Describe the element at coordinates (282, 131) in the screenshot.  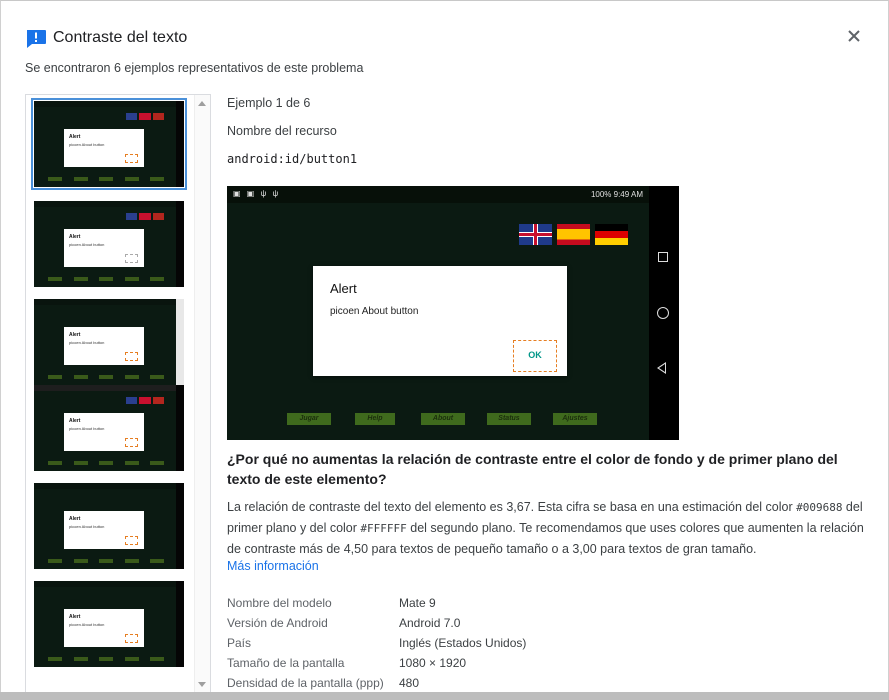
I see `resource-label: Nombre del recurso` at that location.